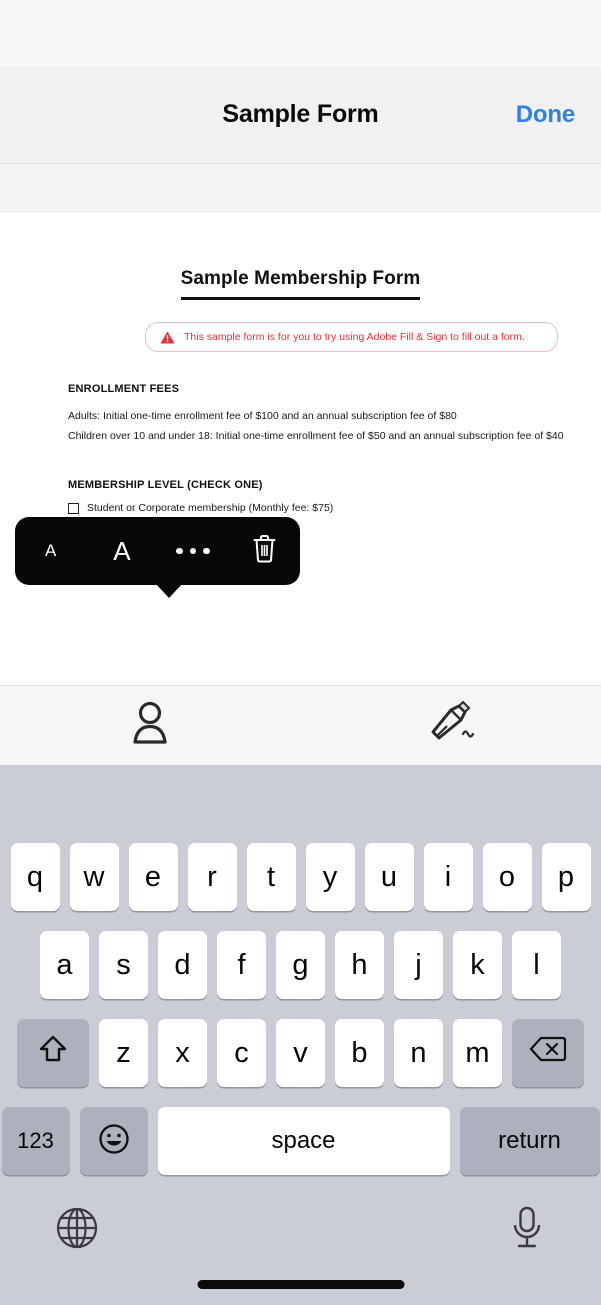 The height and width of the screenshot is (1305, 601). I want to click on keyboard-bottom-row, so click(300, 1227).